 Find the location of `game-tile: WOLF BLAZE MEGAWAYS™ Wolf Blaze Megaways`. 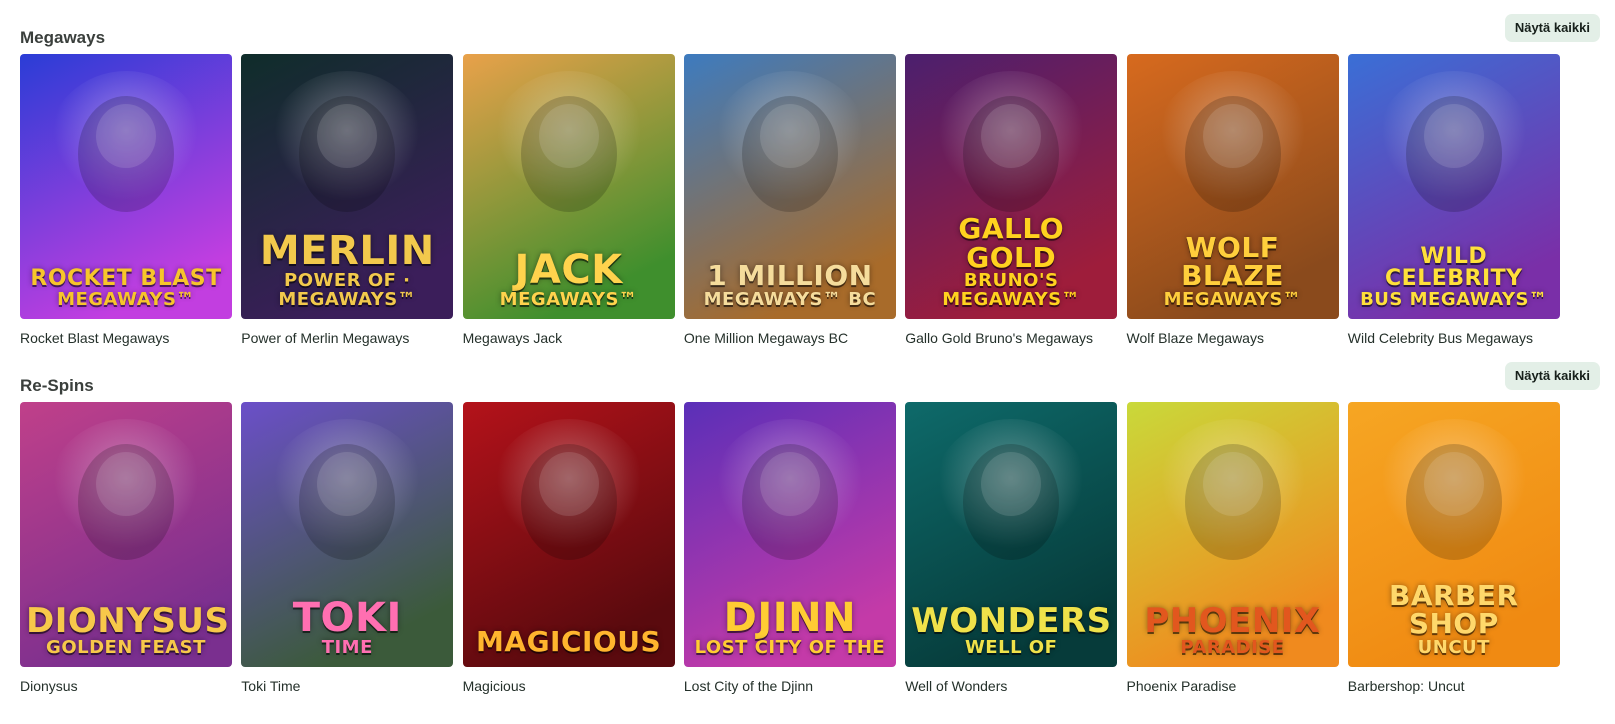

game-tile: WOLF BLAZE MEGAWAYS™ Wolf Blaze Megaways is located at coordinates (1232, 200).